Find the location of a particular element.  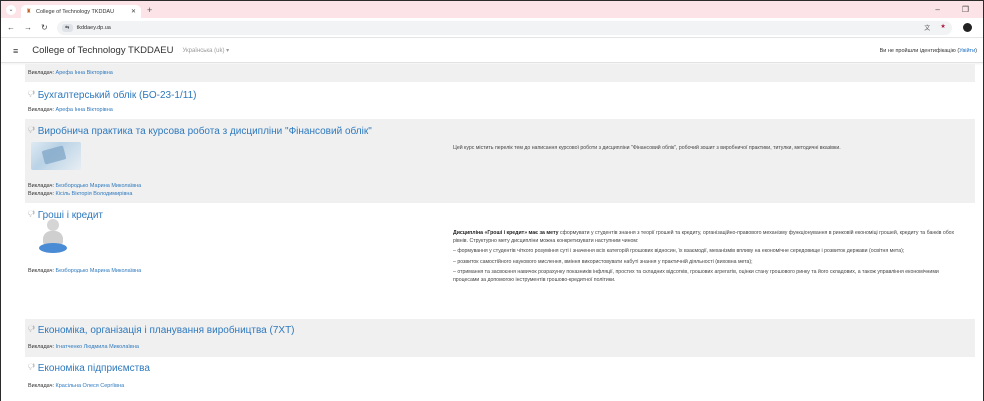

close-tab-icon: ✕ is located at coordinates (133, 11).